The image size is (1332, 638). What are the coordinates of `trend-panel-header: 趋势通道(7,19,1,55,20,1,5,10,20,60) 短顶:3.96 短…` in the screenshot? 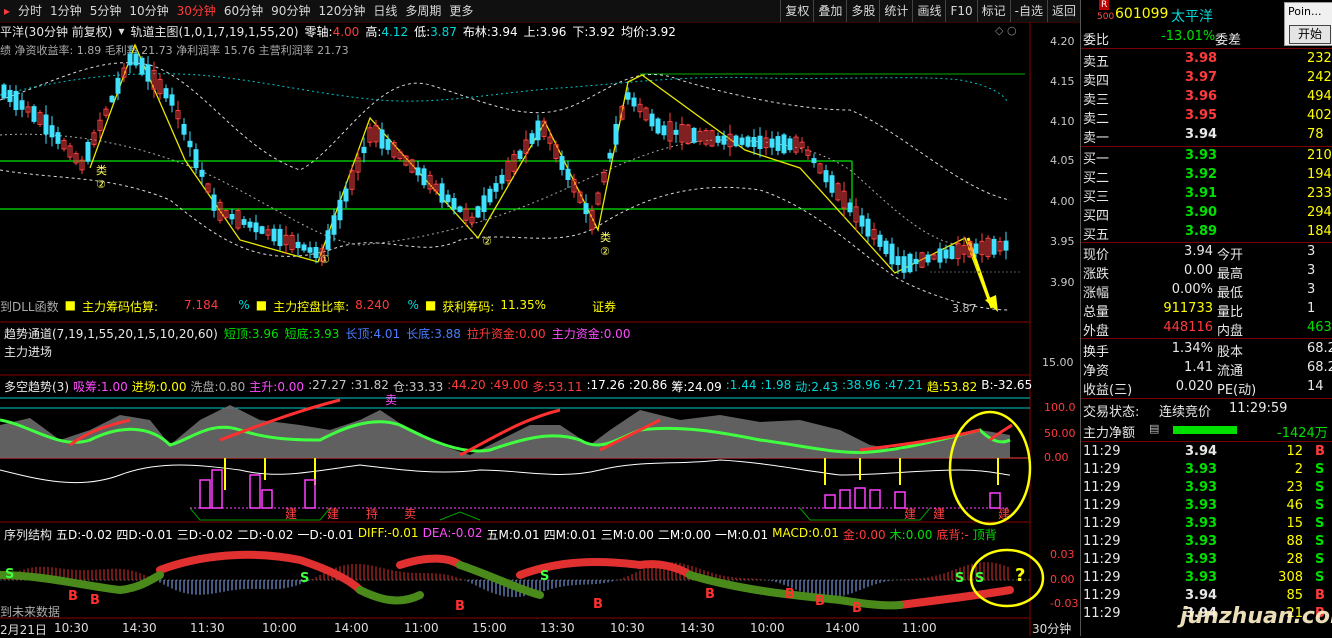 It's located at (317, 333).